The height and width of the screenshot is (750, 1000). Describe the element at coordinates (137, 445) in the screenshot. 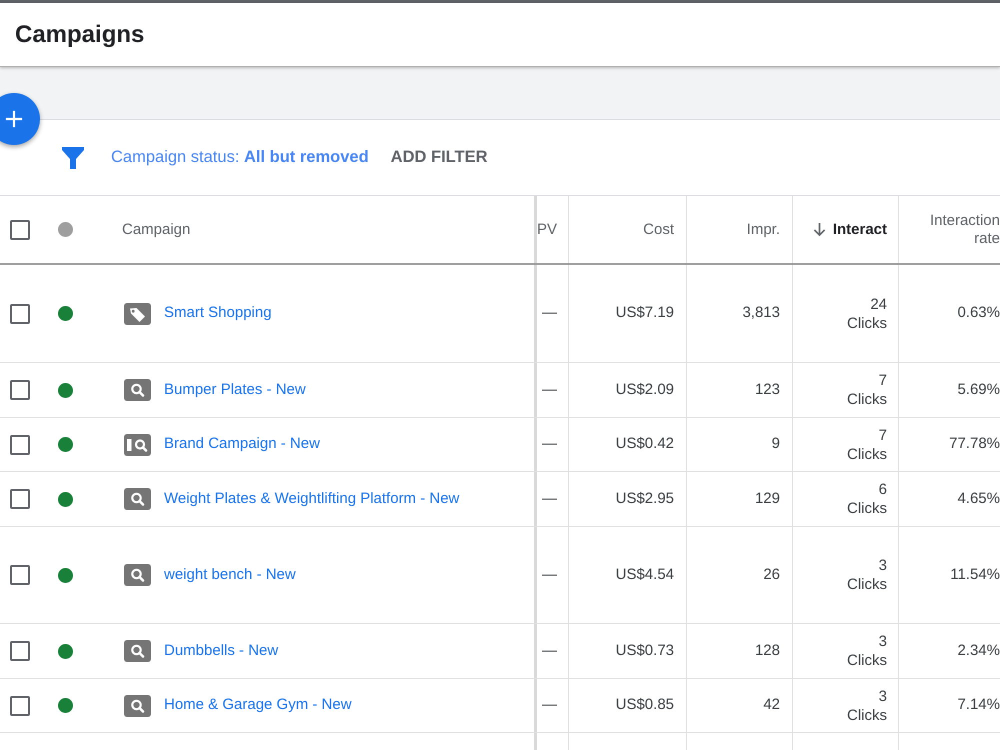

I see `panel-search-icon` at that location.